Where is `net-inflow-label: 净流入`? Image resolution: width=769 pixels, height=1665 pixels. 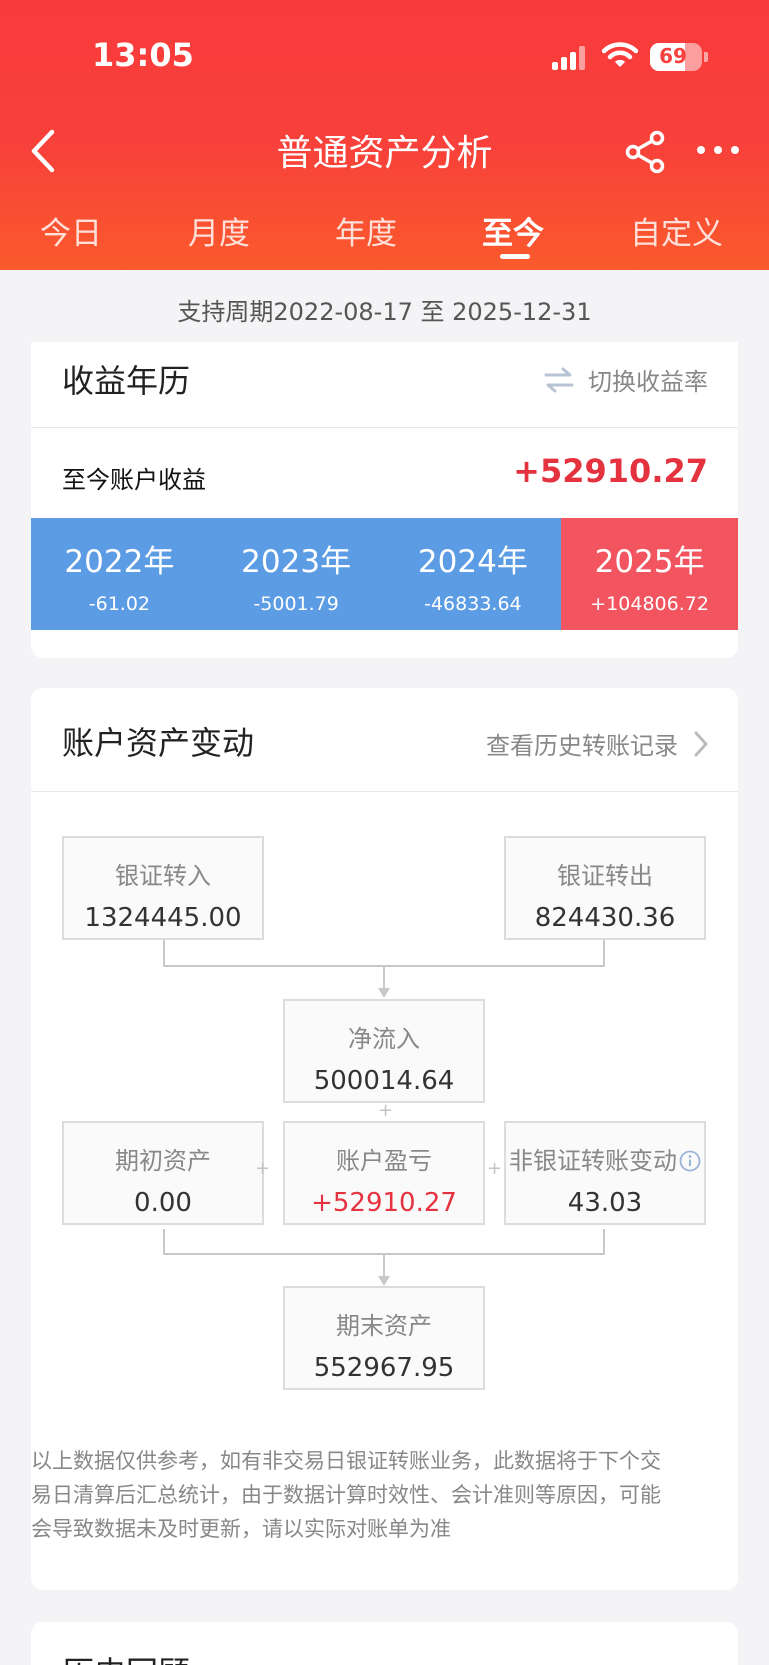 net-inflow-label: 净流入 is located at coordinates (384, 1039).